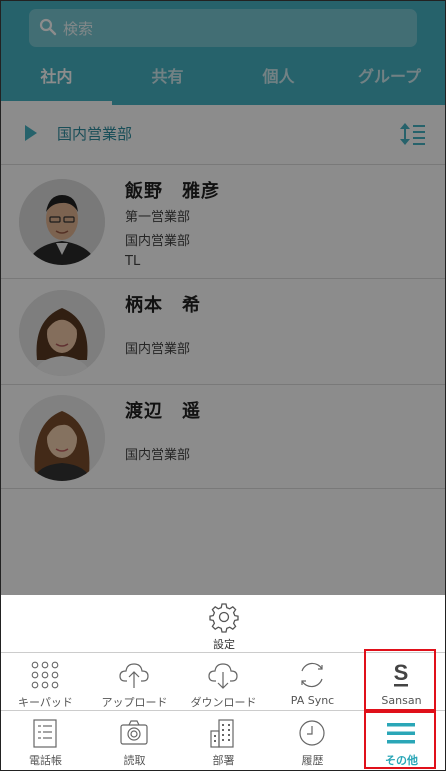 The height and width of the screenshot is (771, 446). Describe the element at coordinates (45, 675) in the screenshot. I see `keypad-icon` at that location.